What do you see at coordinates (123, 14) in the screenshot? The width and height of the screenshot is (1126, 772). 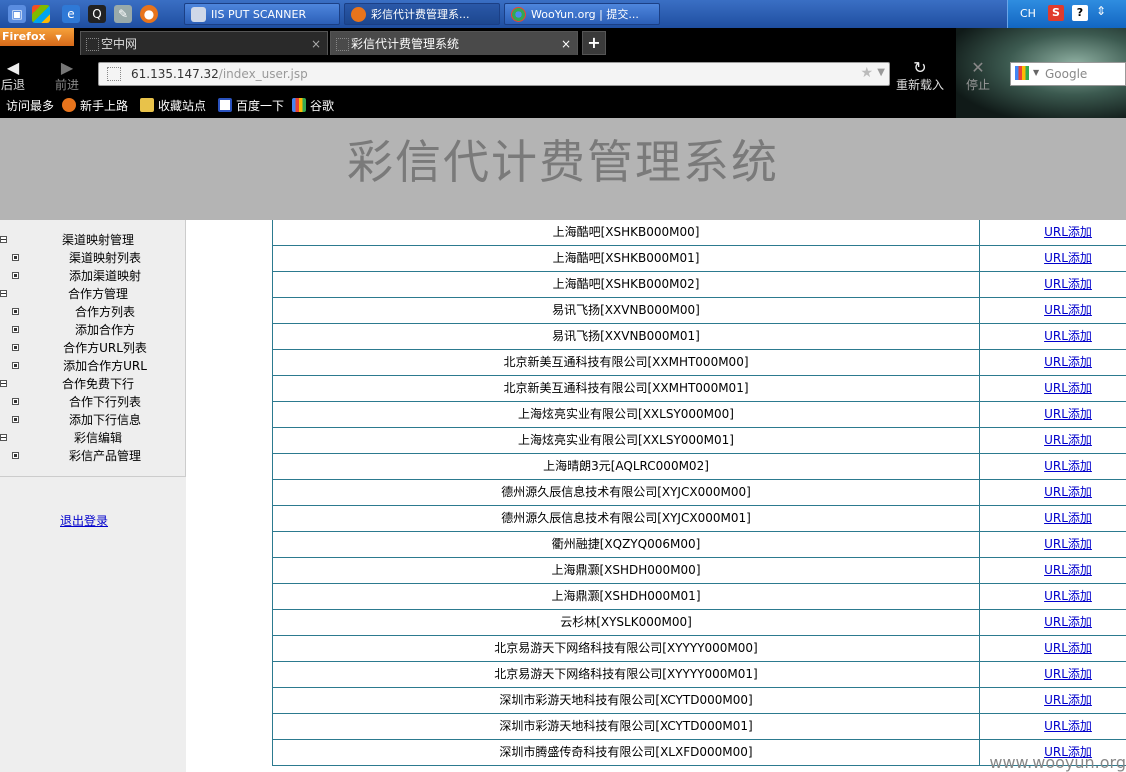 I see `tool-icon: ✎` at bounding box center [123, 14].